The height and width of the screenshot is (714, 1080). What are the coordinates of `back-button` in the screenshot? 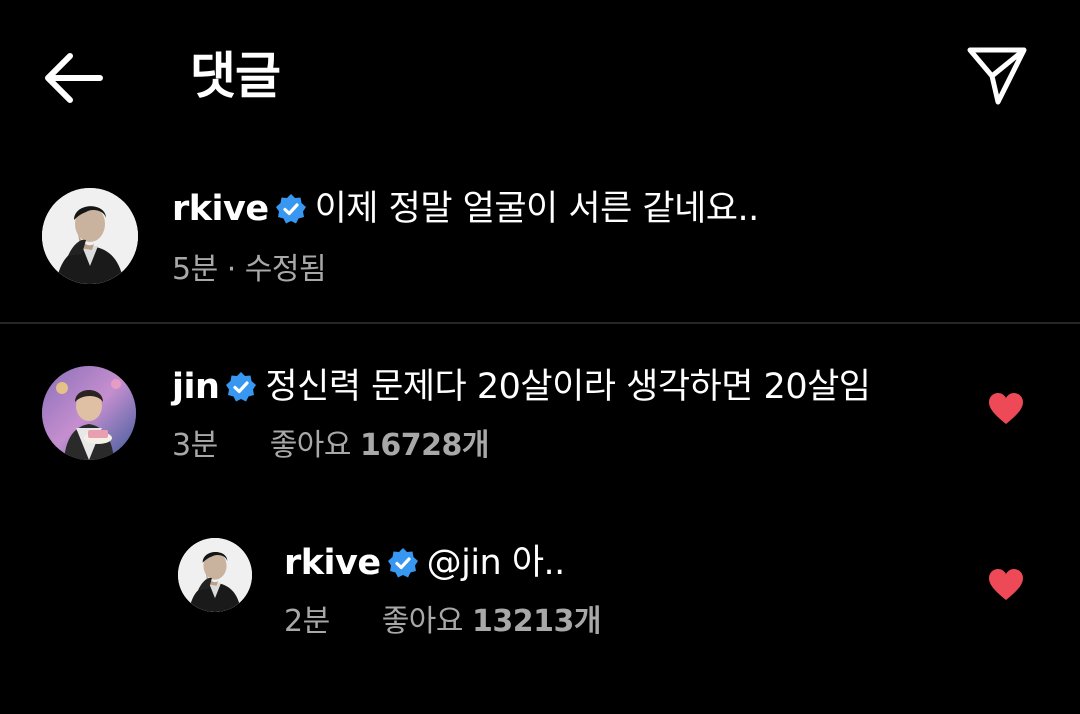 It's located at (74, 78).